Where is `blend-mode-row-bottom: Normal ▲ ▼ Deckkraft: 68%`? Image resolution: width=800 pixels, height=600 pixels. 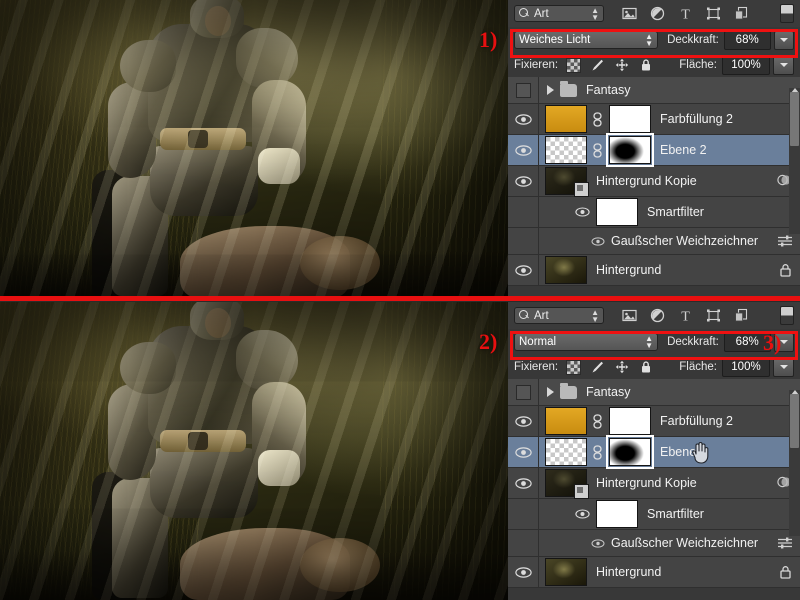 blend-mode-row-bottom: Normal ▲ ▼ Deckkraft: 68% is located at coordinates (654, 342).